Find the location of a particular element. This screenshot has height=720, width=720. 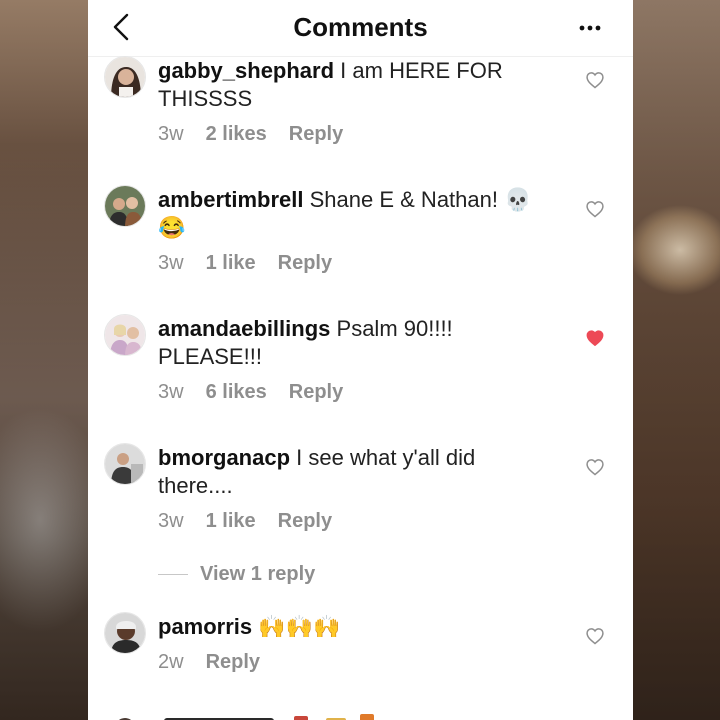

more-dots-icon is located at coordinates (590, 28).